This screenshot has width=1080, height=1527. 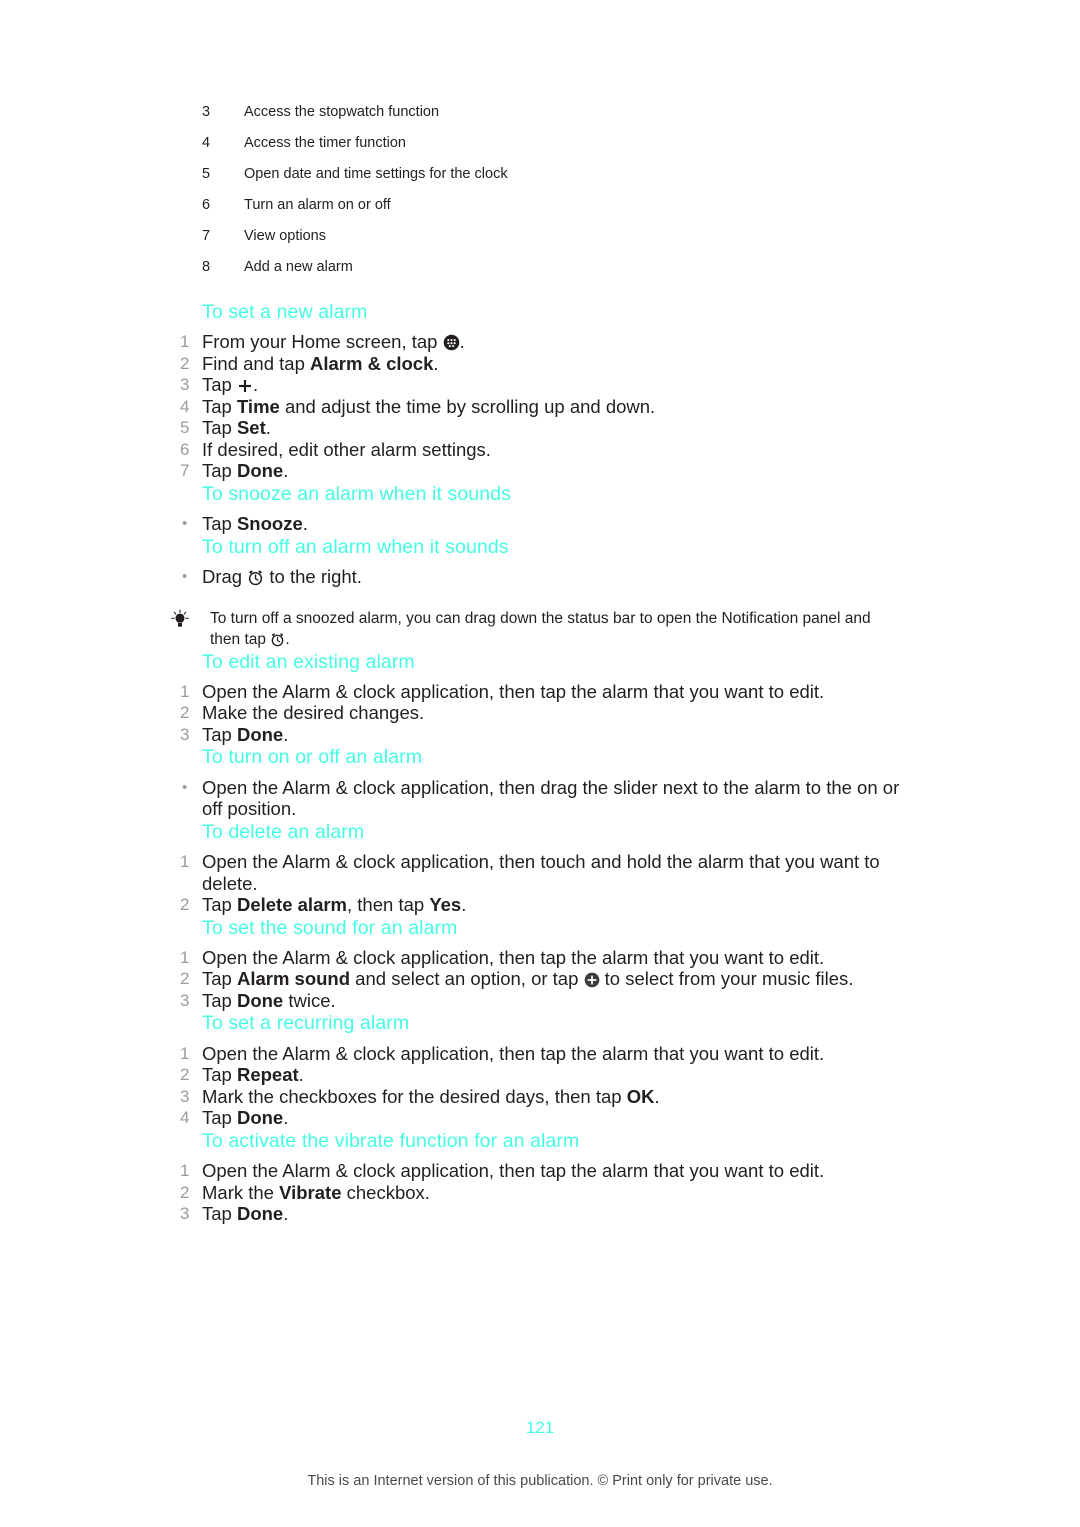 I want to click on legend-label: Turn an alarm on or off, so click(x=317, y=205).